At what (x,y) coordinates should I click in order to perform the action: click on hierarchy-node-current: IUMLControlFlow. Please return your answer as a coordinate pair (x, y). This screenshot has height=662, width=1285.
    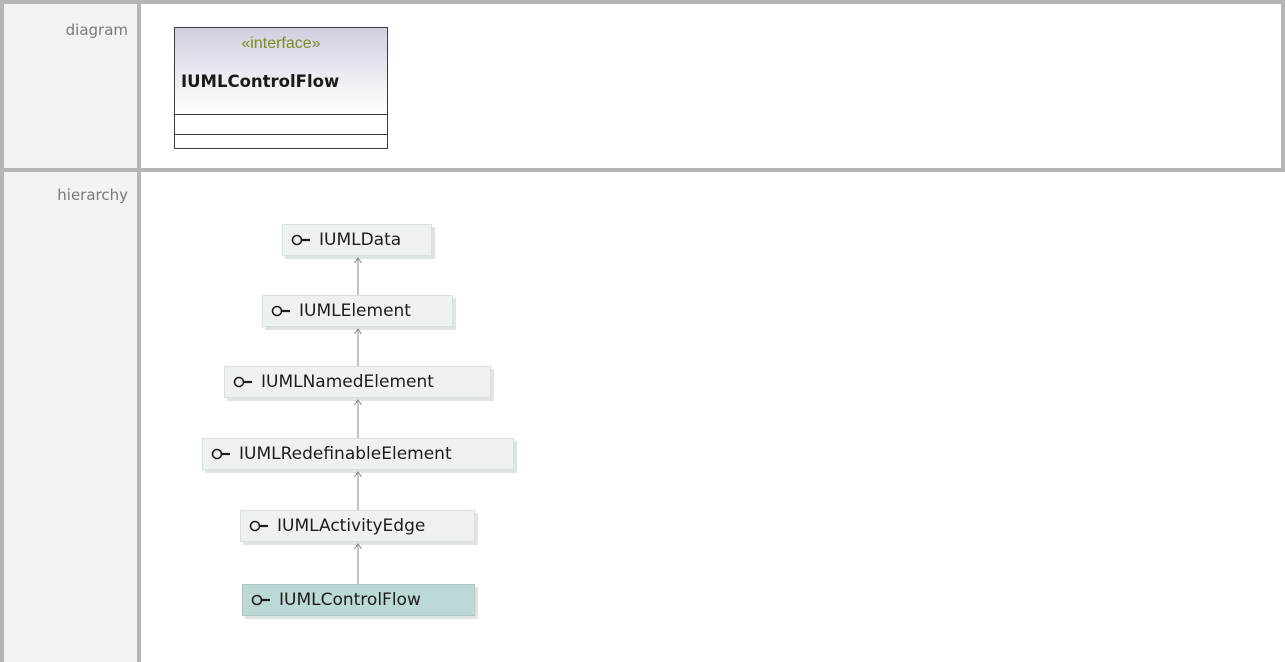
    Looking at the image, I should click on (358, 600).